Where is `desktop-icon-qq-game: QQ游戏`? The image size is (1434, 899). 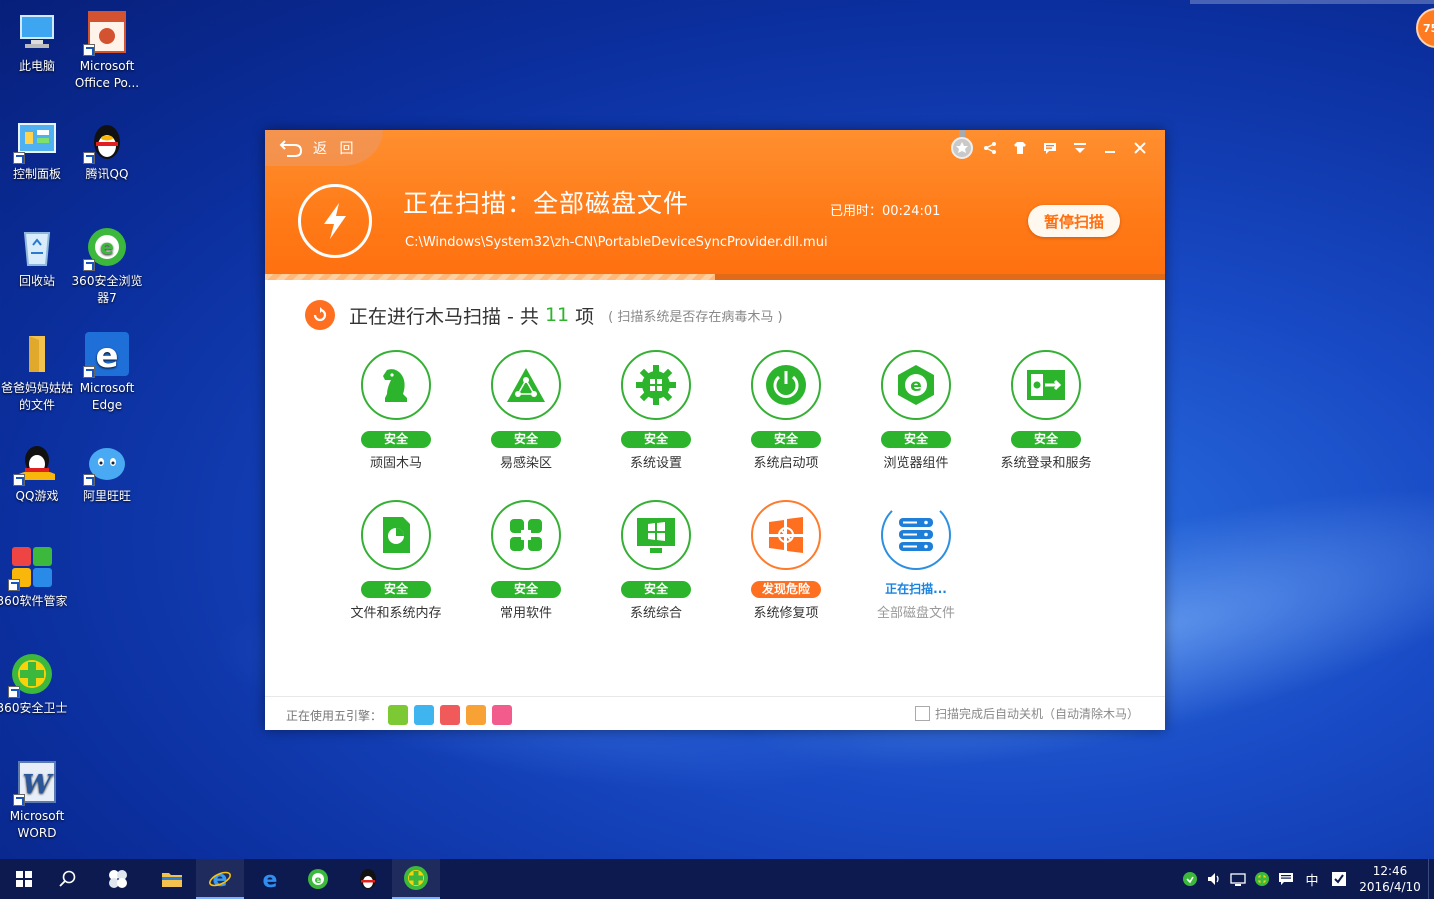 desktop-icon-qq-game: QQ游戏 is located at coordinates (37, 472).